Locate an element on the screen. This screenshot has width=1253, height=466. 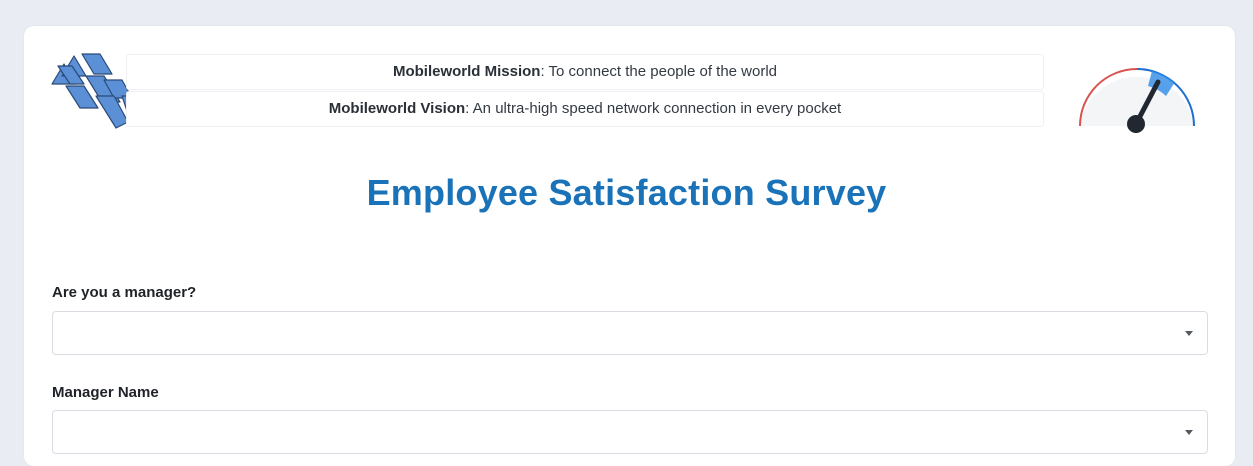
page-title: Employee Satisfaction Survey is located at coordinates (626, 192).